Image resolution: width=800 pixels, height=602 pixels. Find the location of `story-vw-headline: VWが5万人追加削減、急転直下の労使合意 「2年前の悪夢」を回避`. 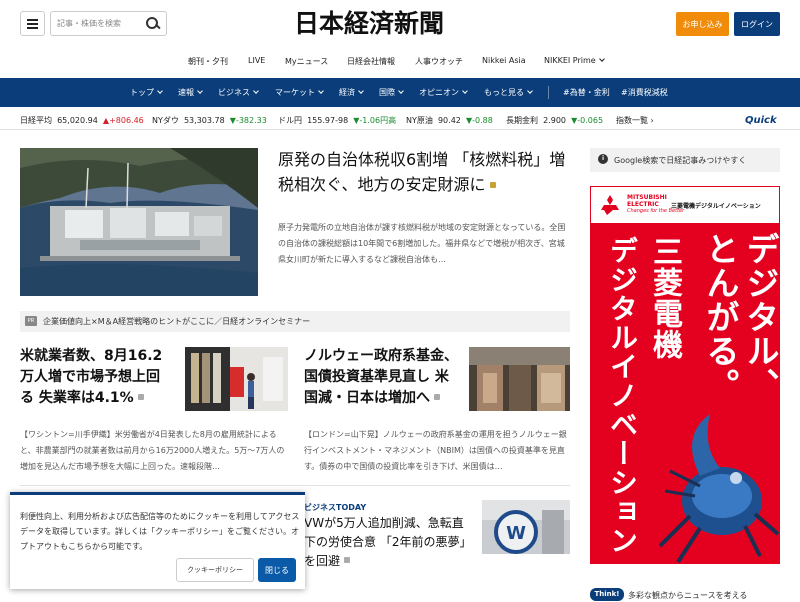

story-vw-headline: VWが5万人追加削減、急転直下の労使合意 「2年前の悪夢」を回避 is located at coordinates (387, 542).